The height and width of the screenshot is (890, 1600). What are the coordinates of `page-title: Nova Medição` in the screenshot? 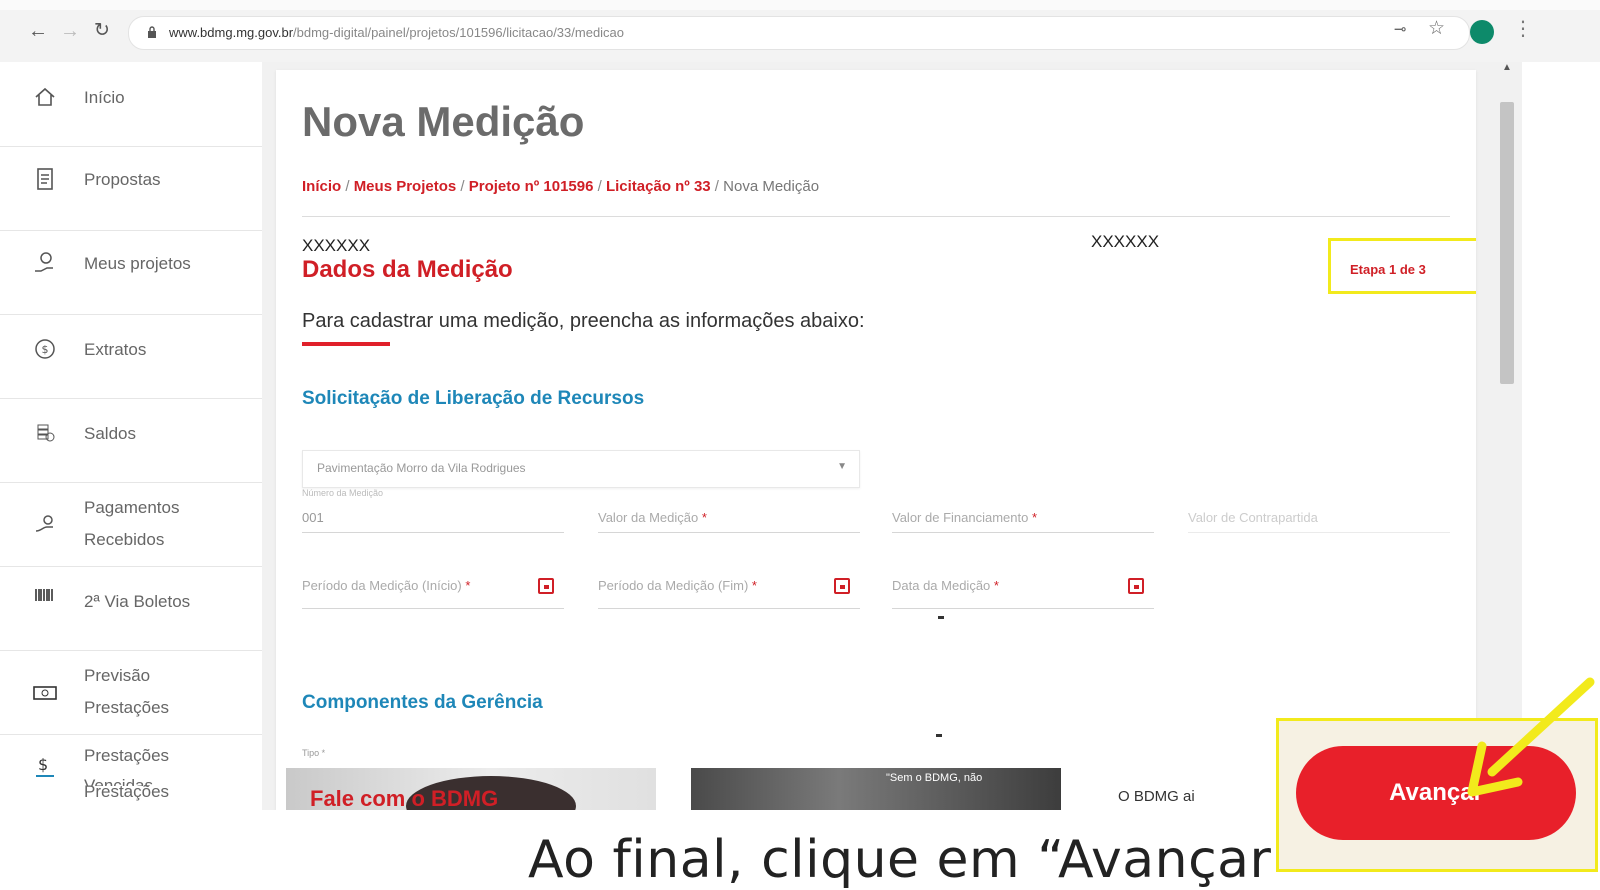 It's located at (443, 121).